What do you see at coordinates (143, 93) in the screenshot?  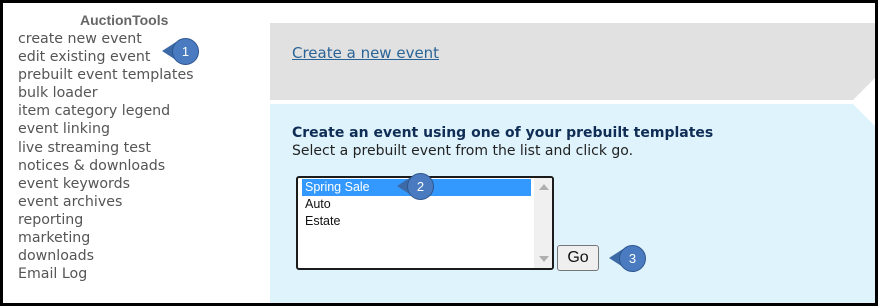 I see `sidebar-item-bulk-loader: bulk loader` at bounding box center [143, 93].